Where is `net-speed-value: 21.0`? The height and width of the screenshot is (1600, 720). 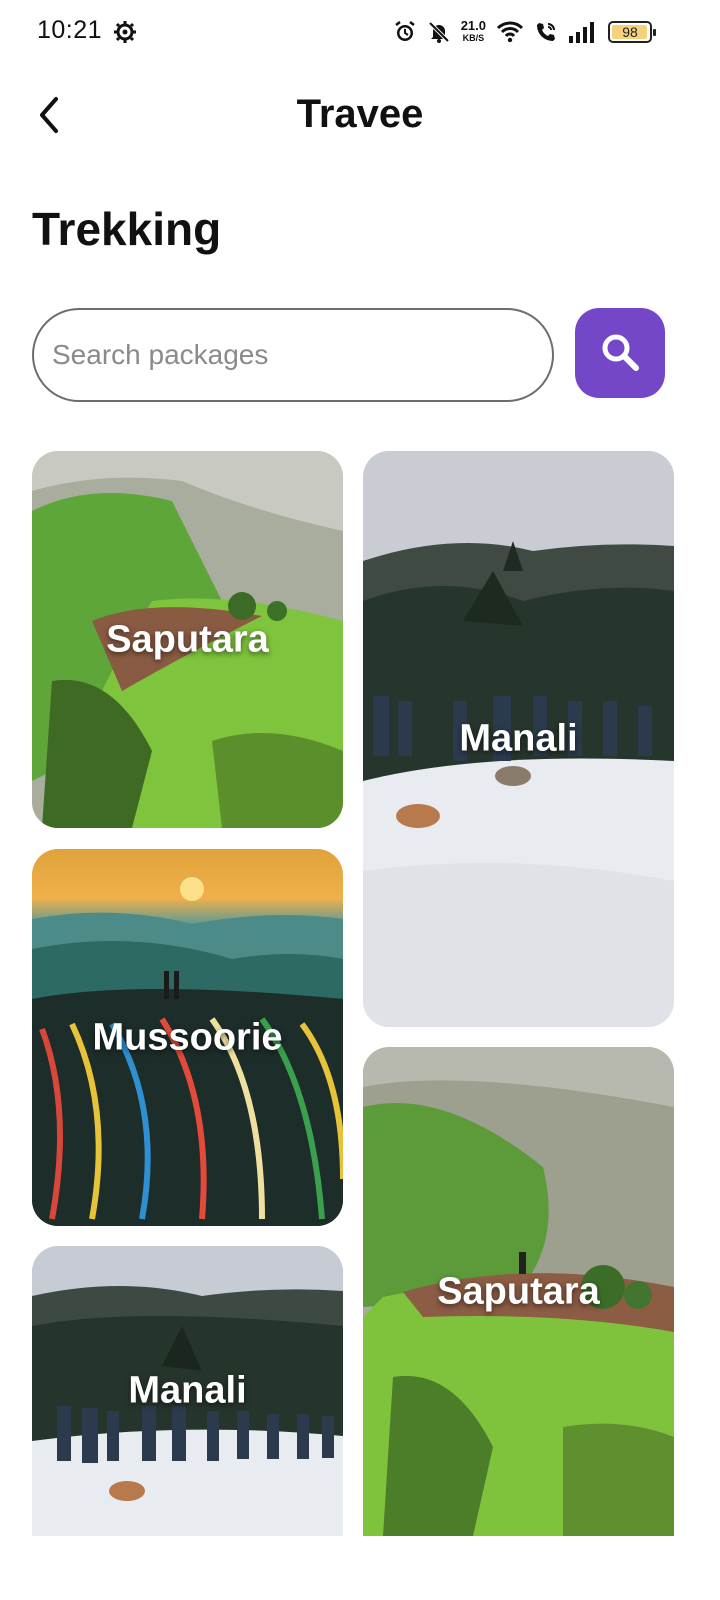 net-speed-value: 21.0 is located at coordinates (473, 25).